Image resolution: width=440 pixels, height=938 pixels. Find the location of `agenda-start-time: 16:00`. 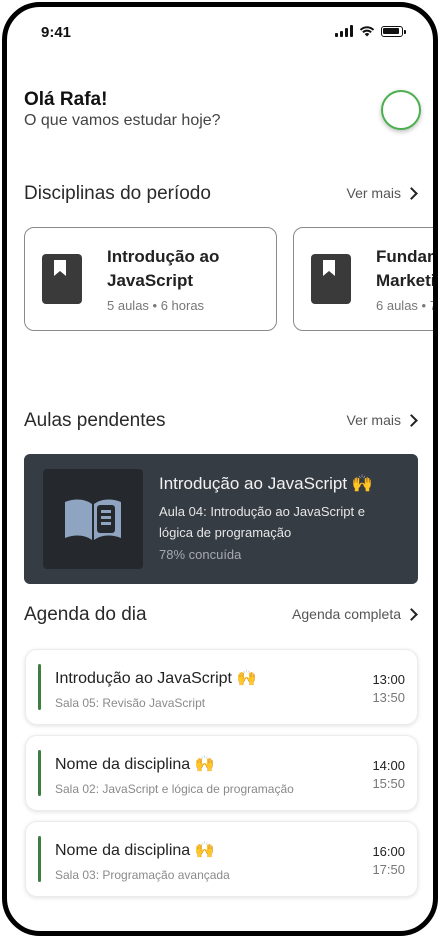

agenda-start-time: 16:00 is located at coordinates (388, 851).